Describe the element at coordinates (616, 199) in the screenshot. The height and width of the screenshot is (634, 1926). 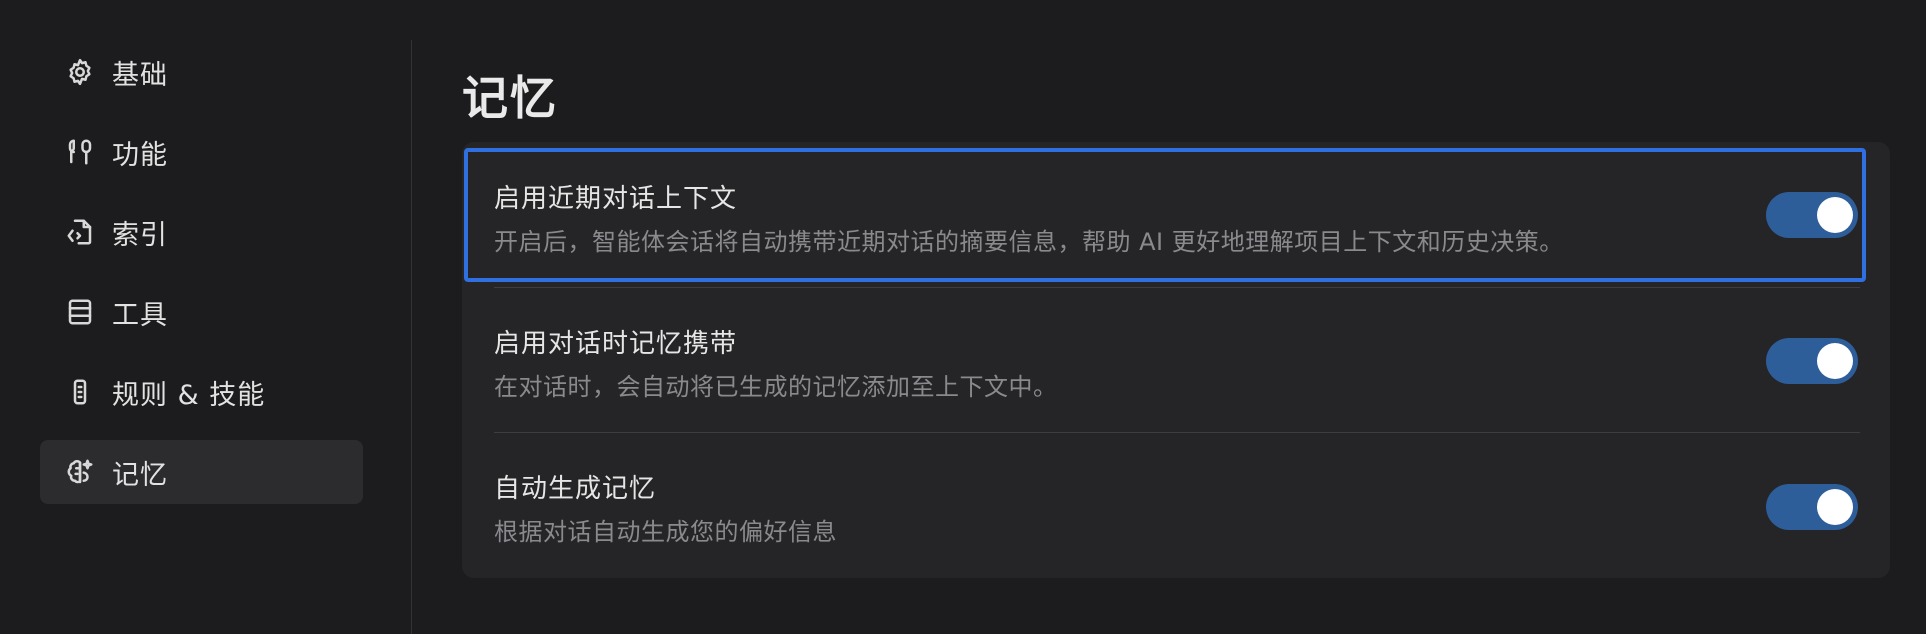
I see `setting-title: 启用近期对话上下文` at that location.